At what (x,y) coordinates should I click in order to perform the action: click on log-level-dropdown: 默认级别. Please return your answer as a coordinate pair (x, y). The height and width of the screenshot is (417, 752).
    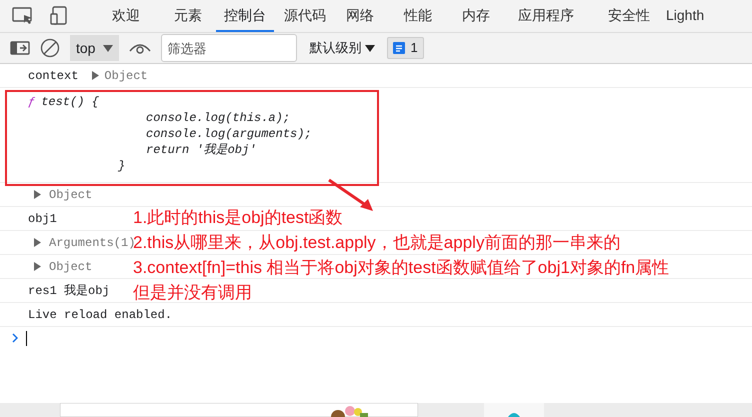
    Looking at the image, I should click on (342, 48).